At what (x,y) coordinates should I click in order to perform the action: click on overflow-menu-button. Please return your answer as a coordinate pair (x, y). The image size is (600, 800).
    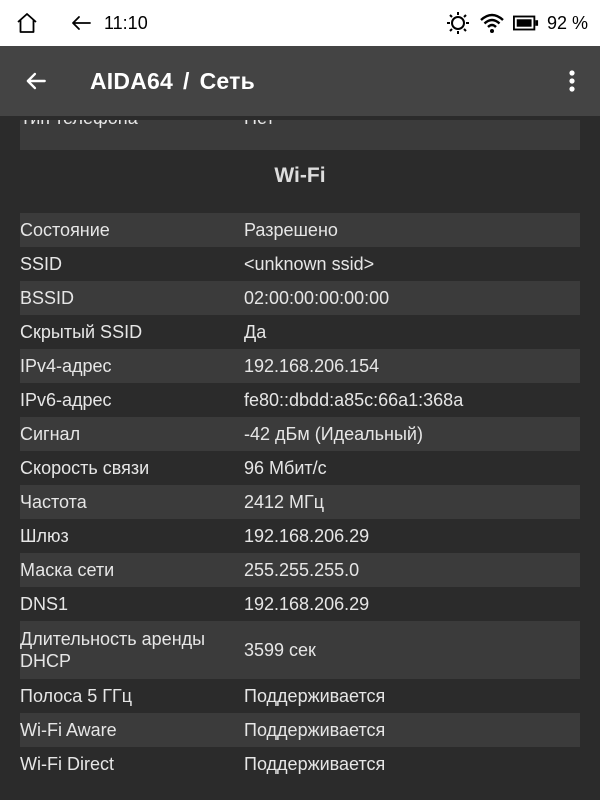
    Looking at the image, I should click on (572, 81).